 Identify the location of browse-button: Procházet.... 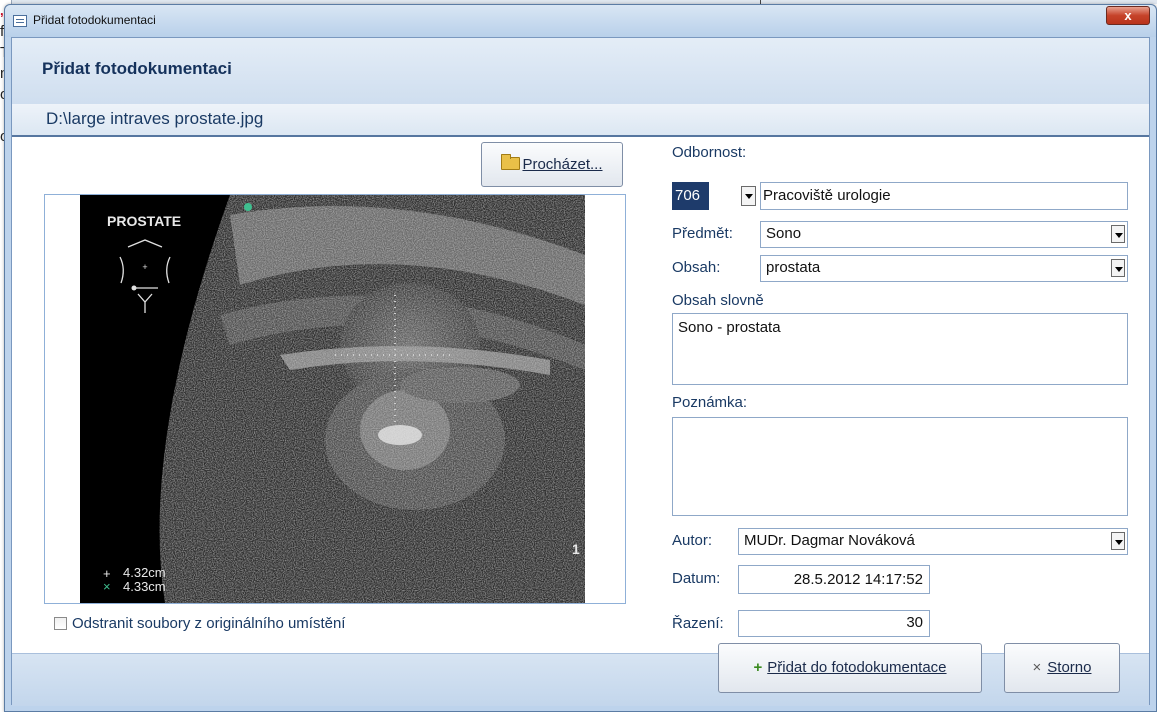
(552, 164).